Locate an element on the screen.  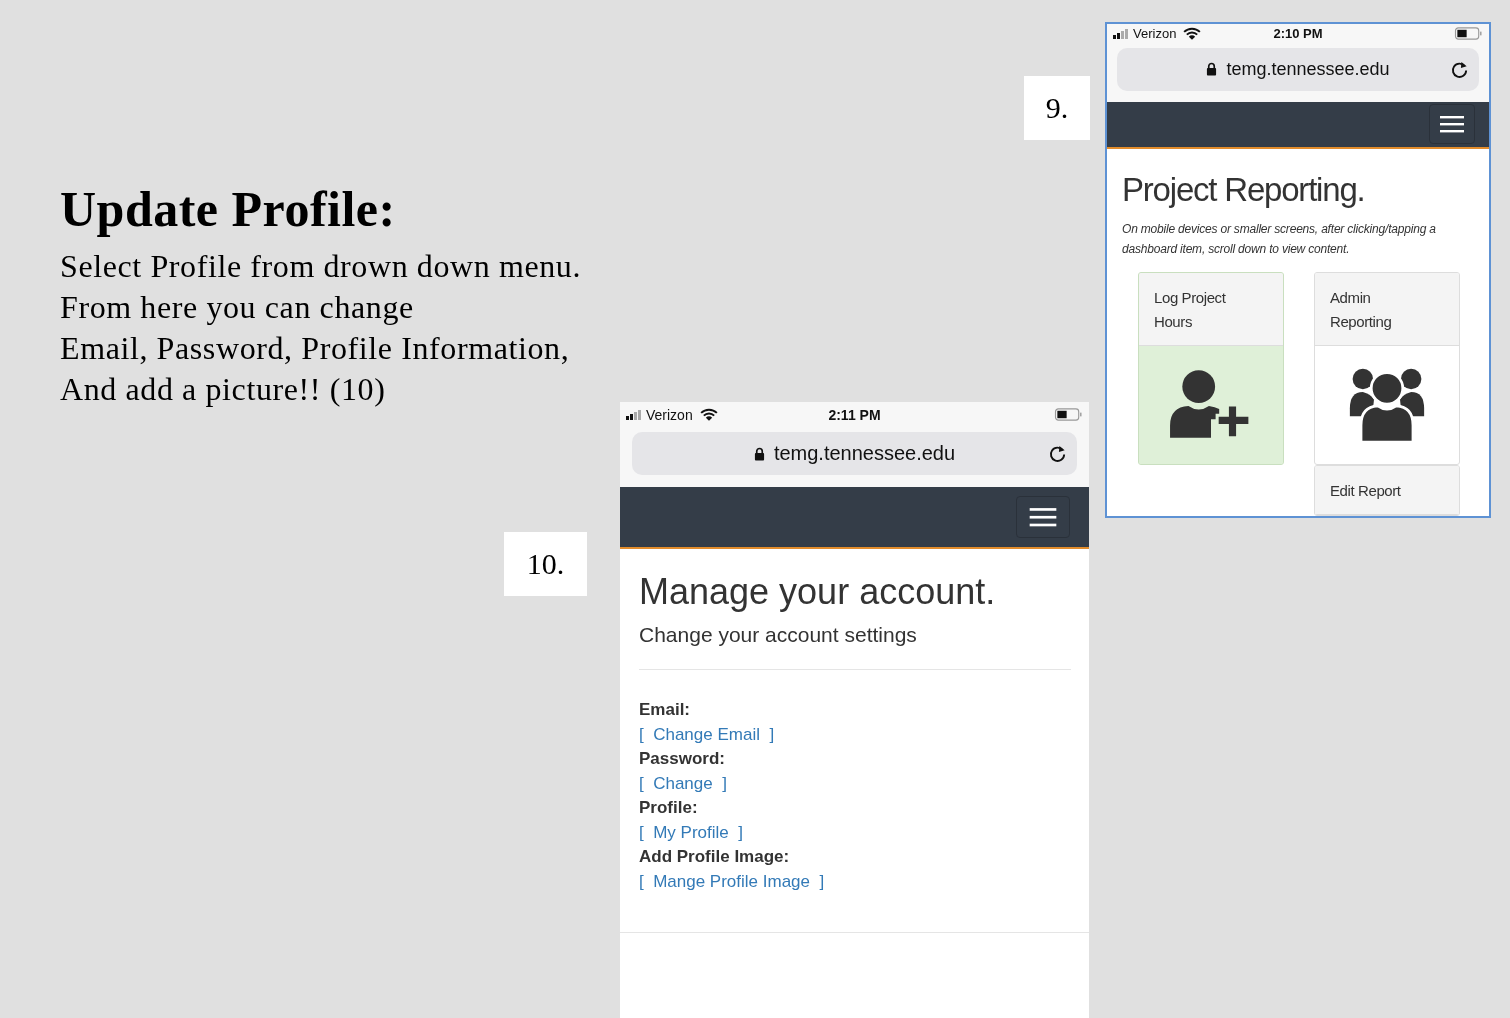
step-label: 10. is located at coordinates (545, 564).